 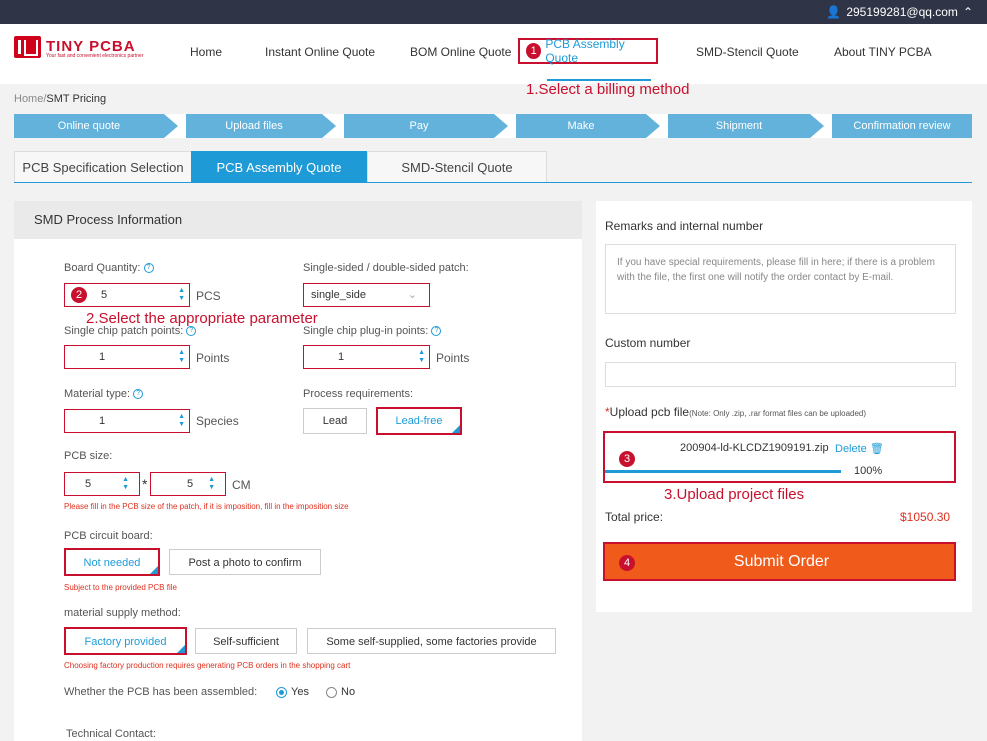 What do you see at coordinates (723, 471) in the screenshot?
I see `upload-progress-bar` at bounding box center [723, 471].